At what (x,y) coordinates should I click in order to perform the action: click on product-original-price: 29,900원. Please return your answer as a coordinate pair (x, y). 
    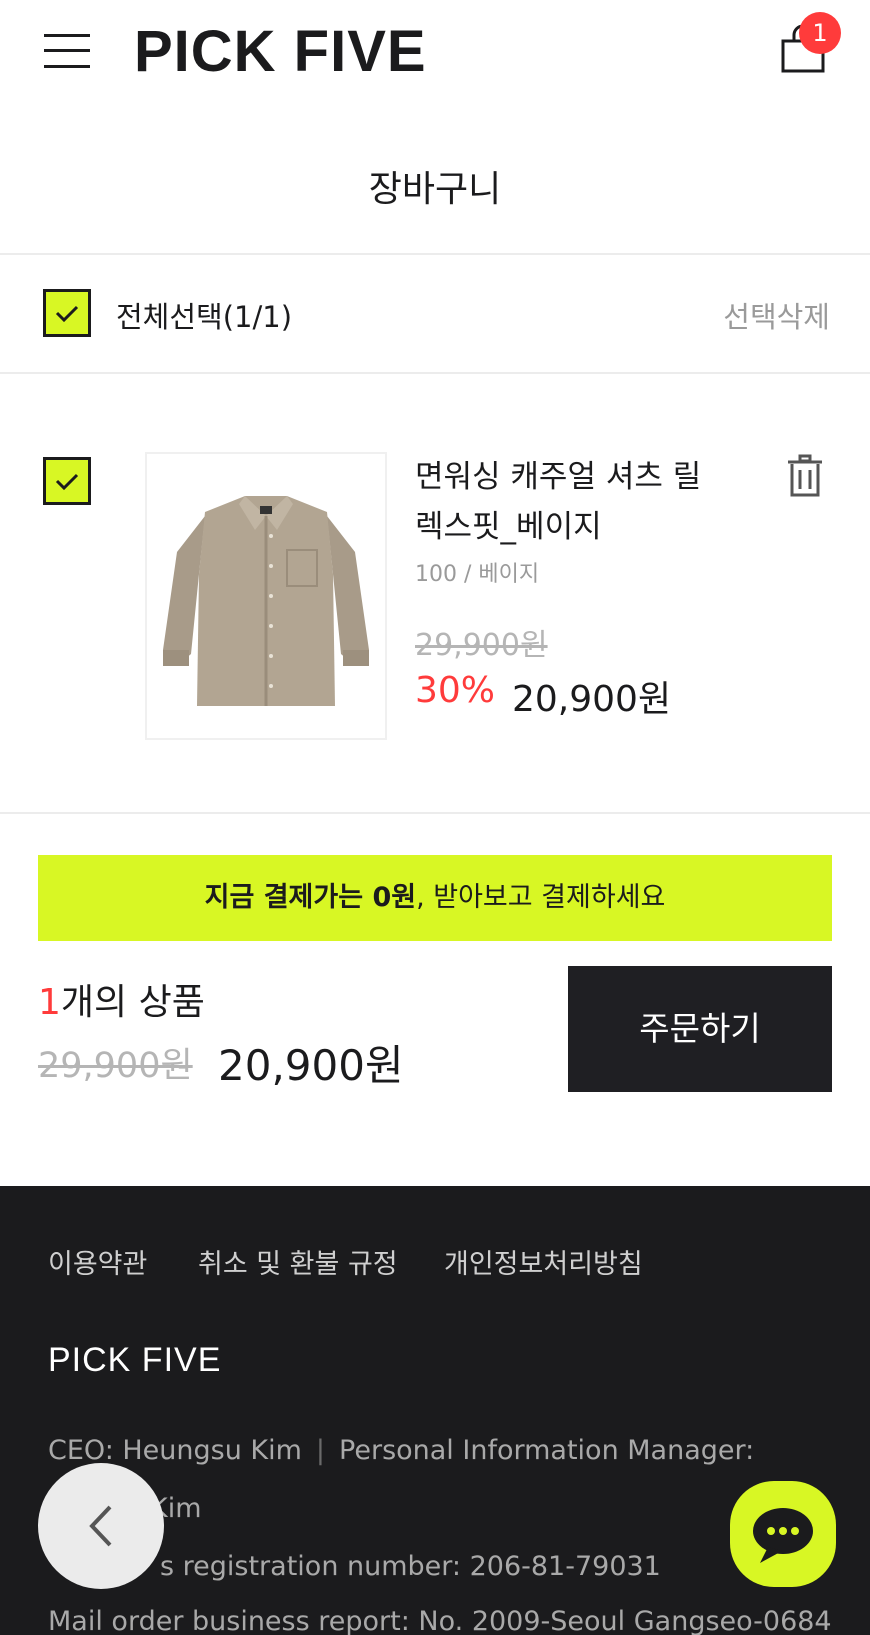
    Looking at the image, I should click on (481, 645).